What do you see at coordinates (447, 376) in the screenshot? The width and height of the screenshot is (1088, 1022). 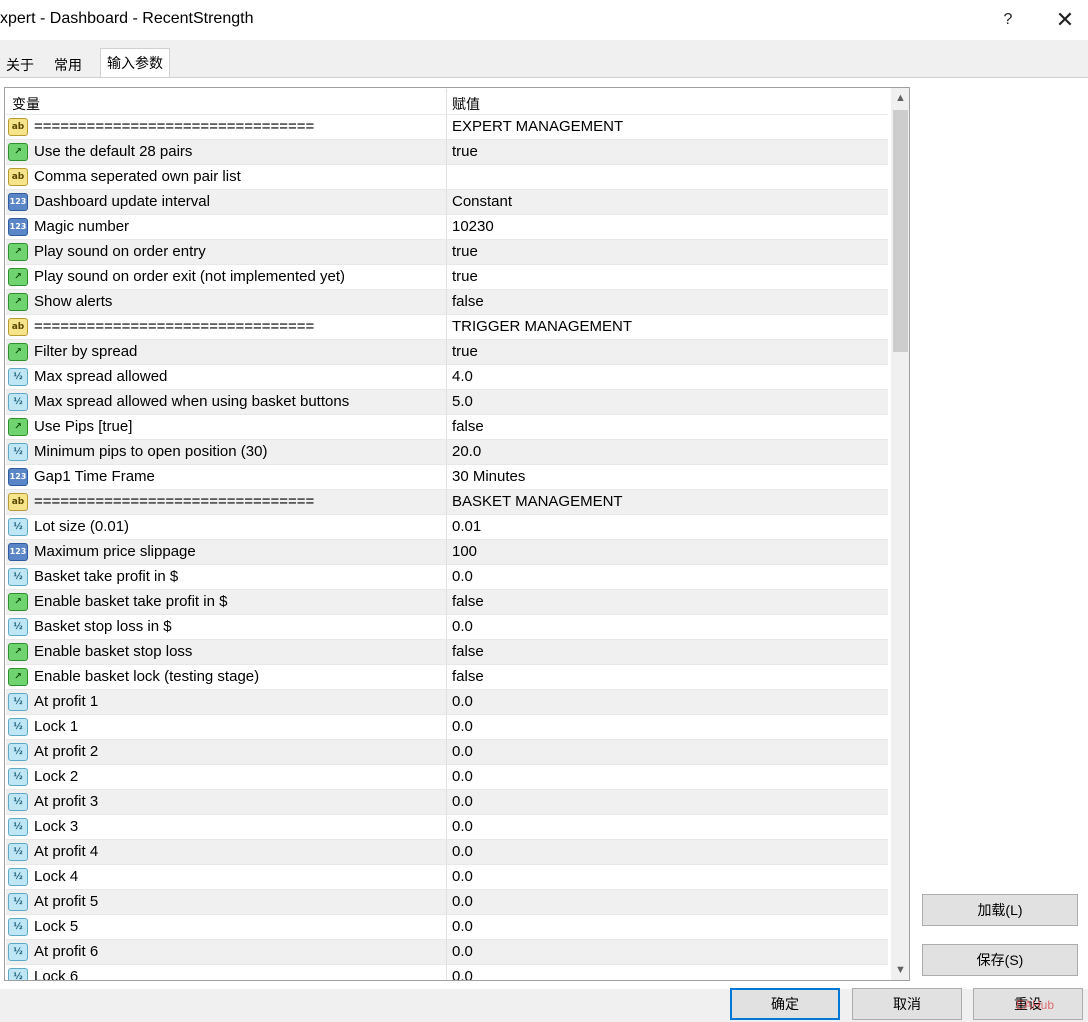 I see `table-row: ½ Max spread allowed 4.0` at bounding box center [447, 376].